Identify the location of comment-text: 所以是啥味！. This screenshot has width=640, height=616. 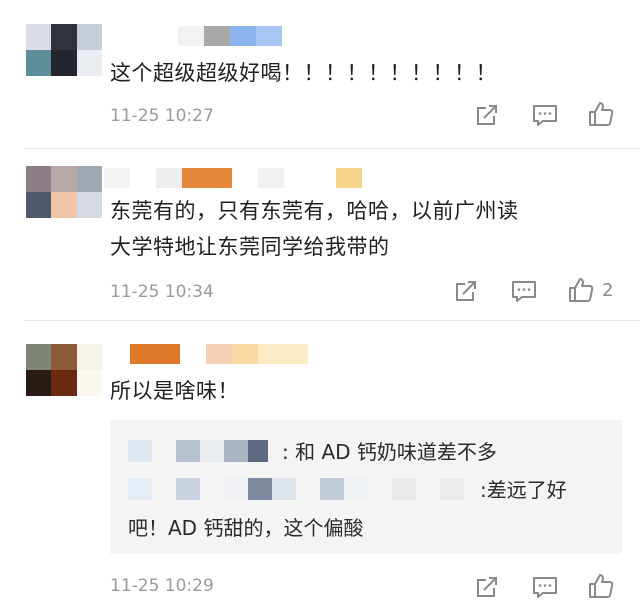
(174, 391).